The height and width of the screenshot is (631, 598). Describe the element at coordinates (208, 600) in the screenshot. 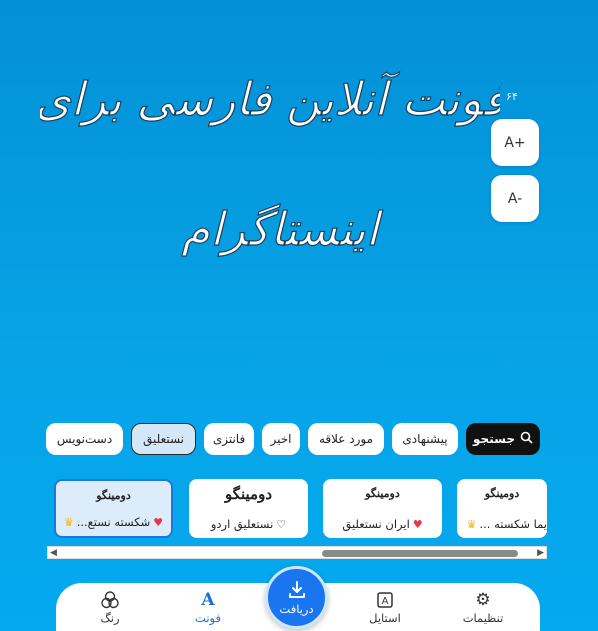

I see `font-icon: A` at that location.